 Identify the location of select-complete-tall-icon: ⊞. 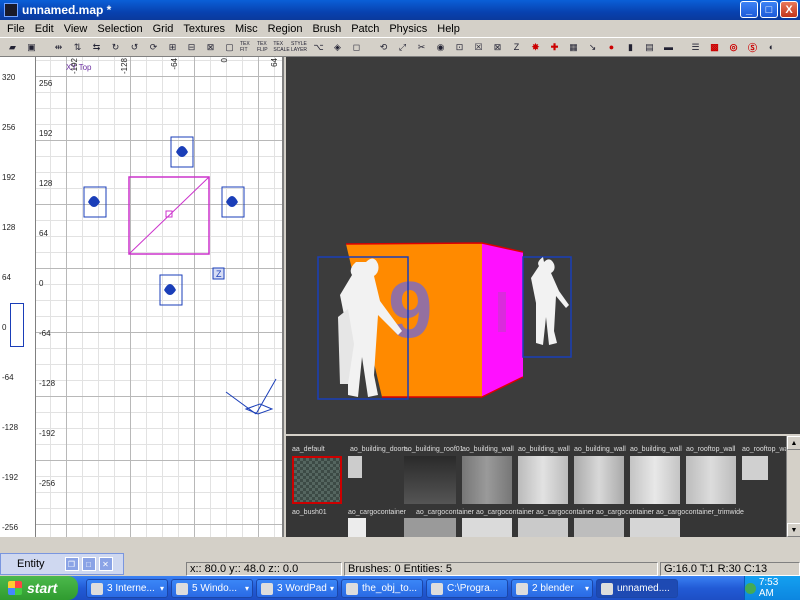
(172, 47).